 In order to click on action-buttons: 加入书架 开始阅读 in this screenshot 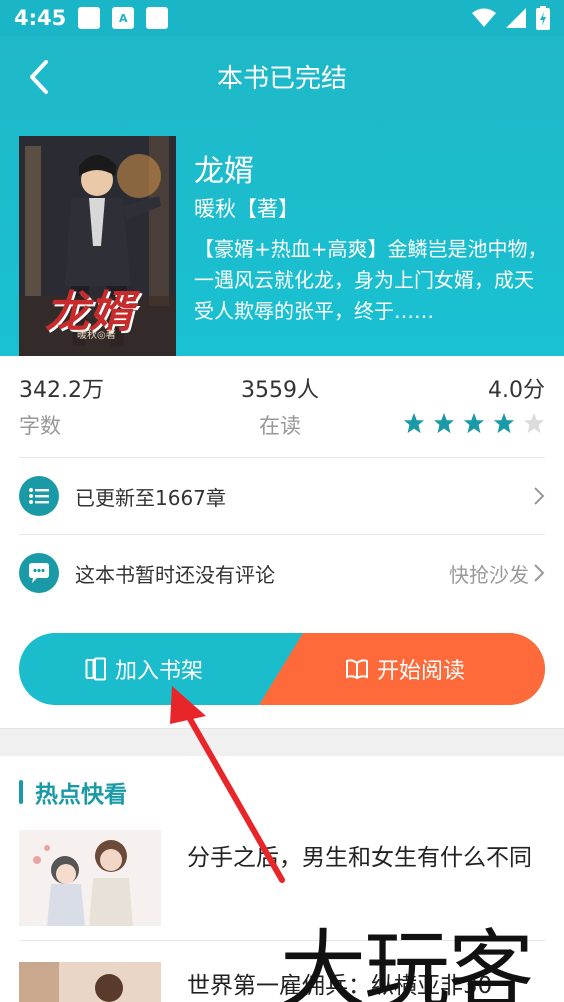, I will do `click(282, 669)`.